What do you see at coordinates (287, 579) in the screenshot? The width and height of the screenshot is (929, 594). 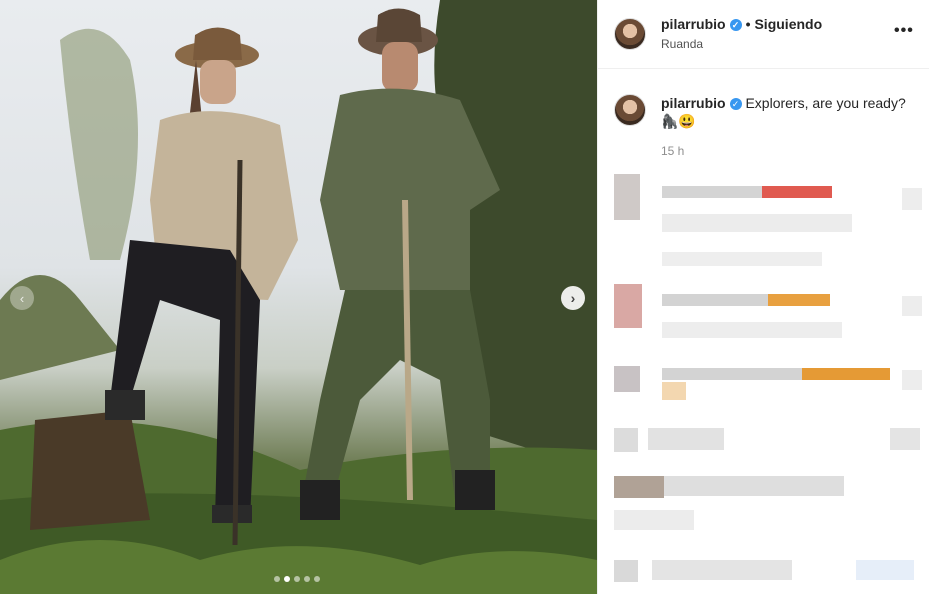 I see `carousel-dot-active` at bounding box center [287, 579].